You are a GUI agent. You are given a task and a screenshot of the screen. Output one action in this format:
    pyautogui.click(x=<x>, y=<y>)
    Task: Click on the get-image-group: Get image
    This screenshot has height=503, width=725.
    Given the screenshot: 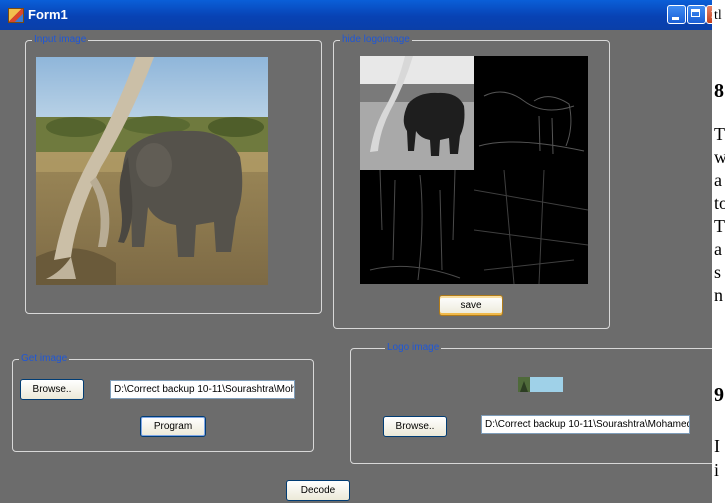 What is the action you would take?
    pyautogui.click(x=163, y=402)
    